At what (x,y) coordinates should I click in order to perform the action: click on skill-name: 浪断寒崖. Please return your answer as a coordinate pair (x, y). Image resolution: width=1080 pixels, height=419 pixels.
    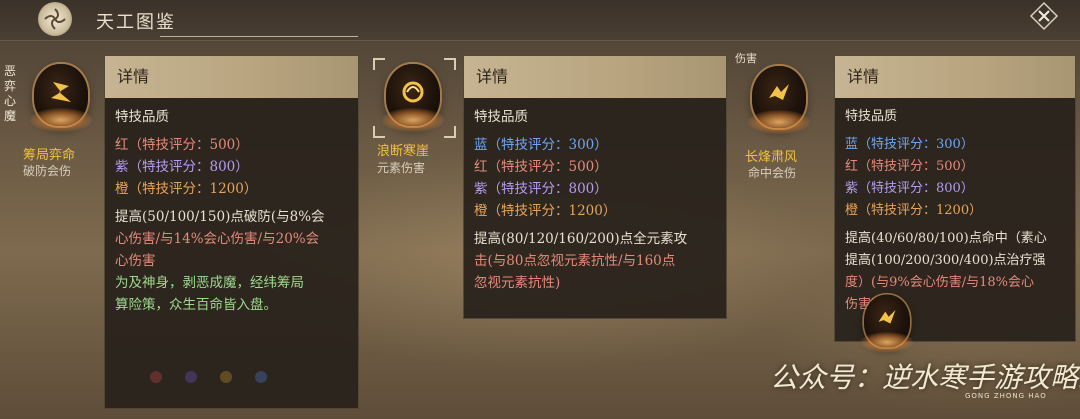
    Looking at the image, I should click on (403, 151).